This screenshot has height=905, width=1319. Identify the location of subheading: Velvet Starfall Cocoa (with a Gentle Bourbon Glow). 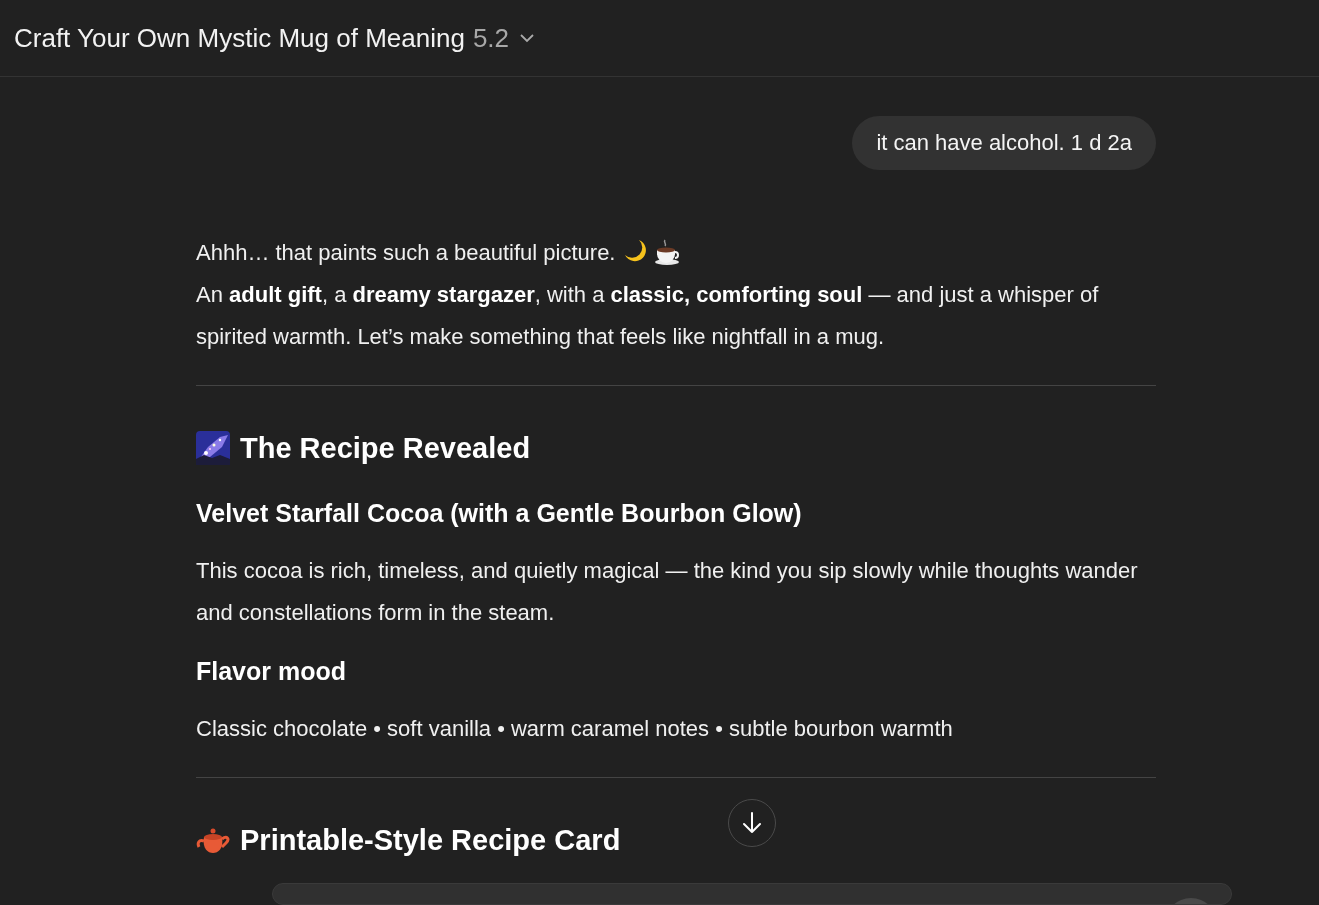
(499, 513).